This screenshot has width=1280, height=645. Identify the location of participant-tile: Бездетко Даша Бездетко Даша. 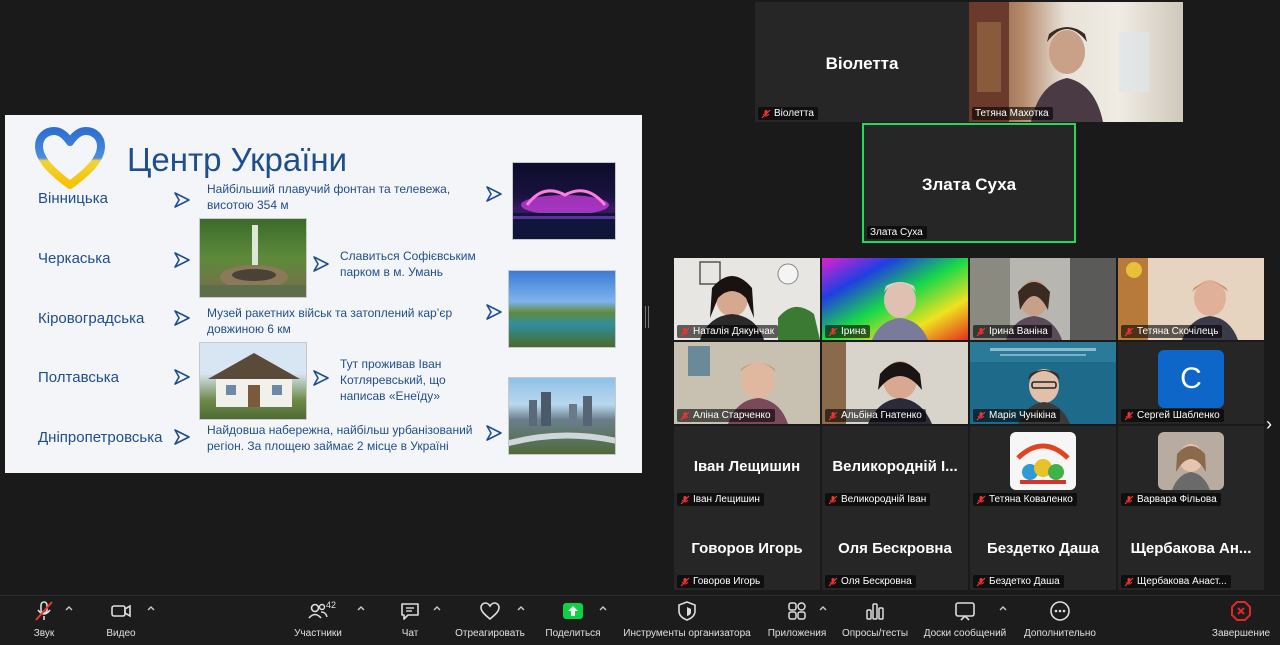
(1043, 549).